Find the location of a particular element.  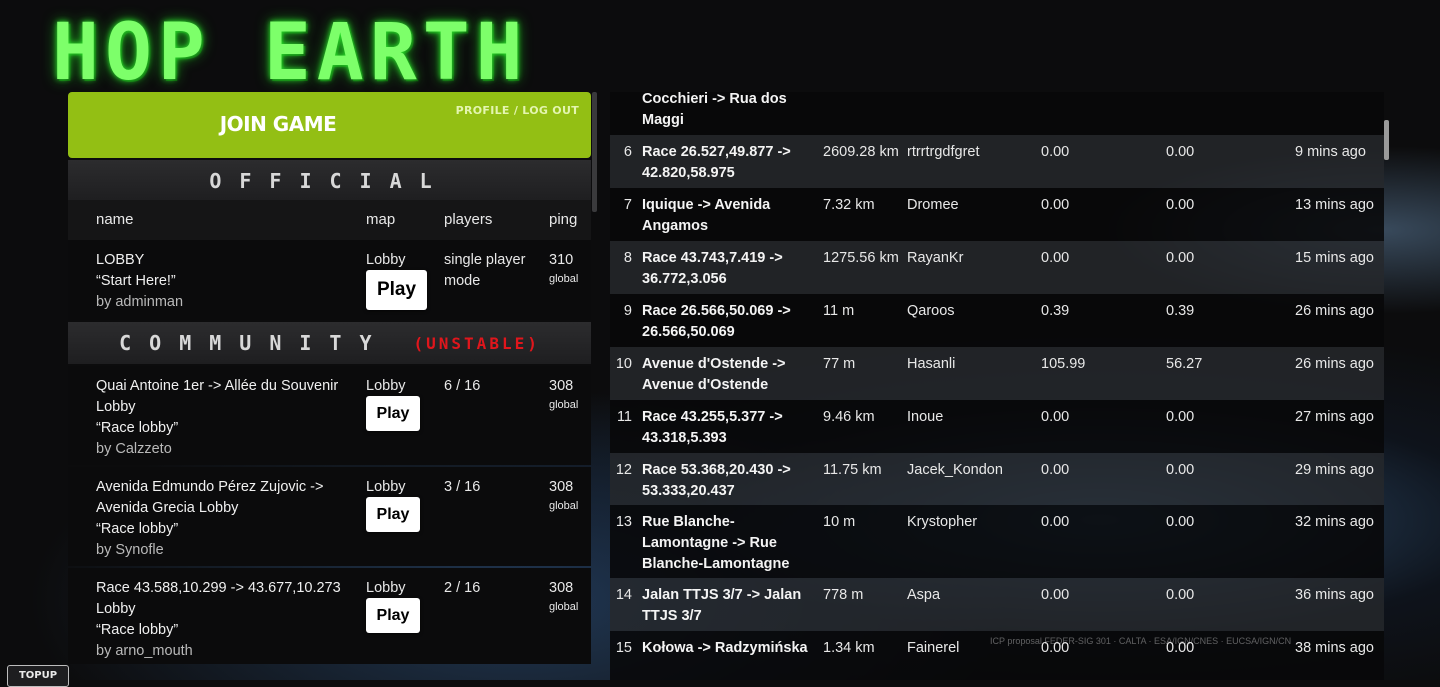

race-score-1: 0.39 is located at coordinates (1055, 311).